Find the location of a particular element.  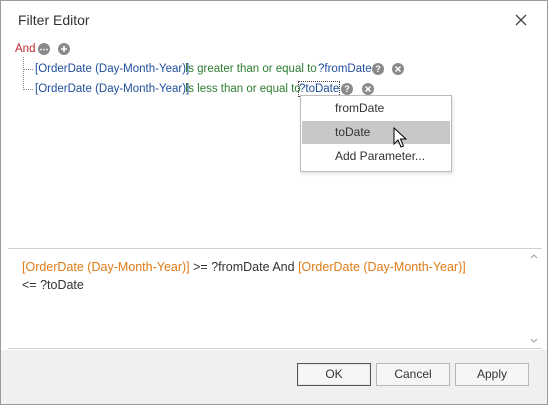

dropdown-item-fromdate: fromDate is located at coordinates (376, 108).